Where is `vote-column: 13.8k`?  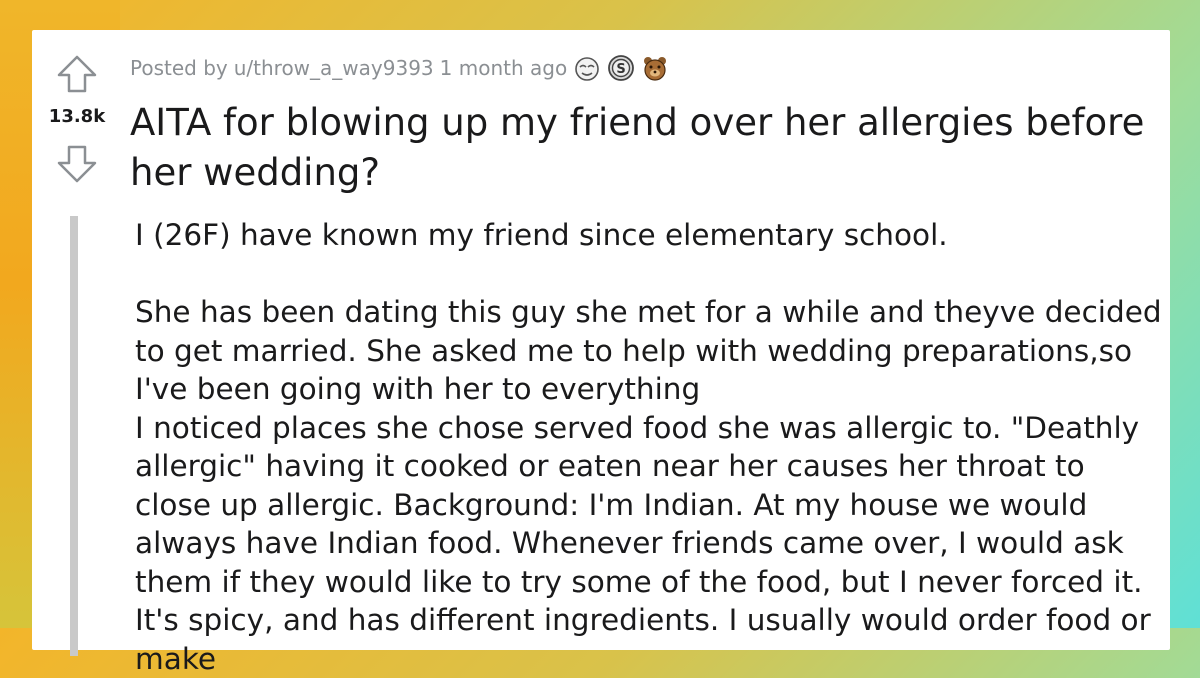 vote-column: 13.8k is located at coordinates (77, 130).